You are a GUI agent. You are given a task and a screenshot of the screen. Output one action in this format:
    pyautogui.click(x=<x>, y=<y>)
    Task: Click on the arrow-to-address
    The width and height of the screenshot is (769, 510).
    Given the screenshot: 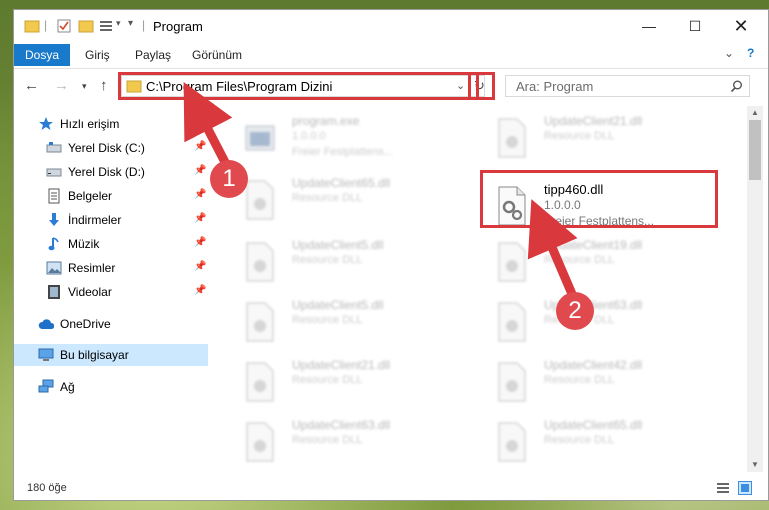 What is the action you would take?
    pyautogui.click(x=208, y=127)
    